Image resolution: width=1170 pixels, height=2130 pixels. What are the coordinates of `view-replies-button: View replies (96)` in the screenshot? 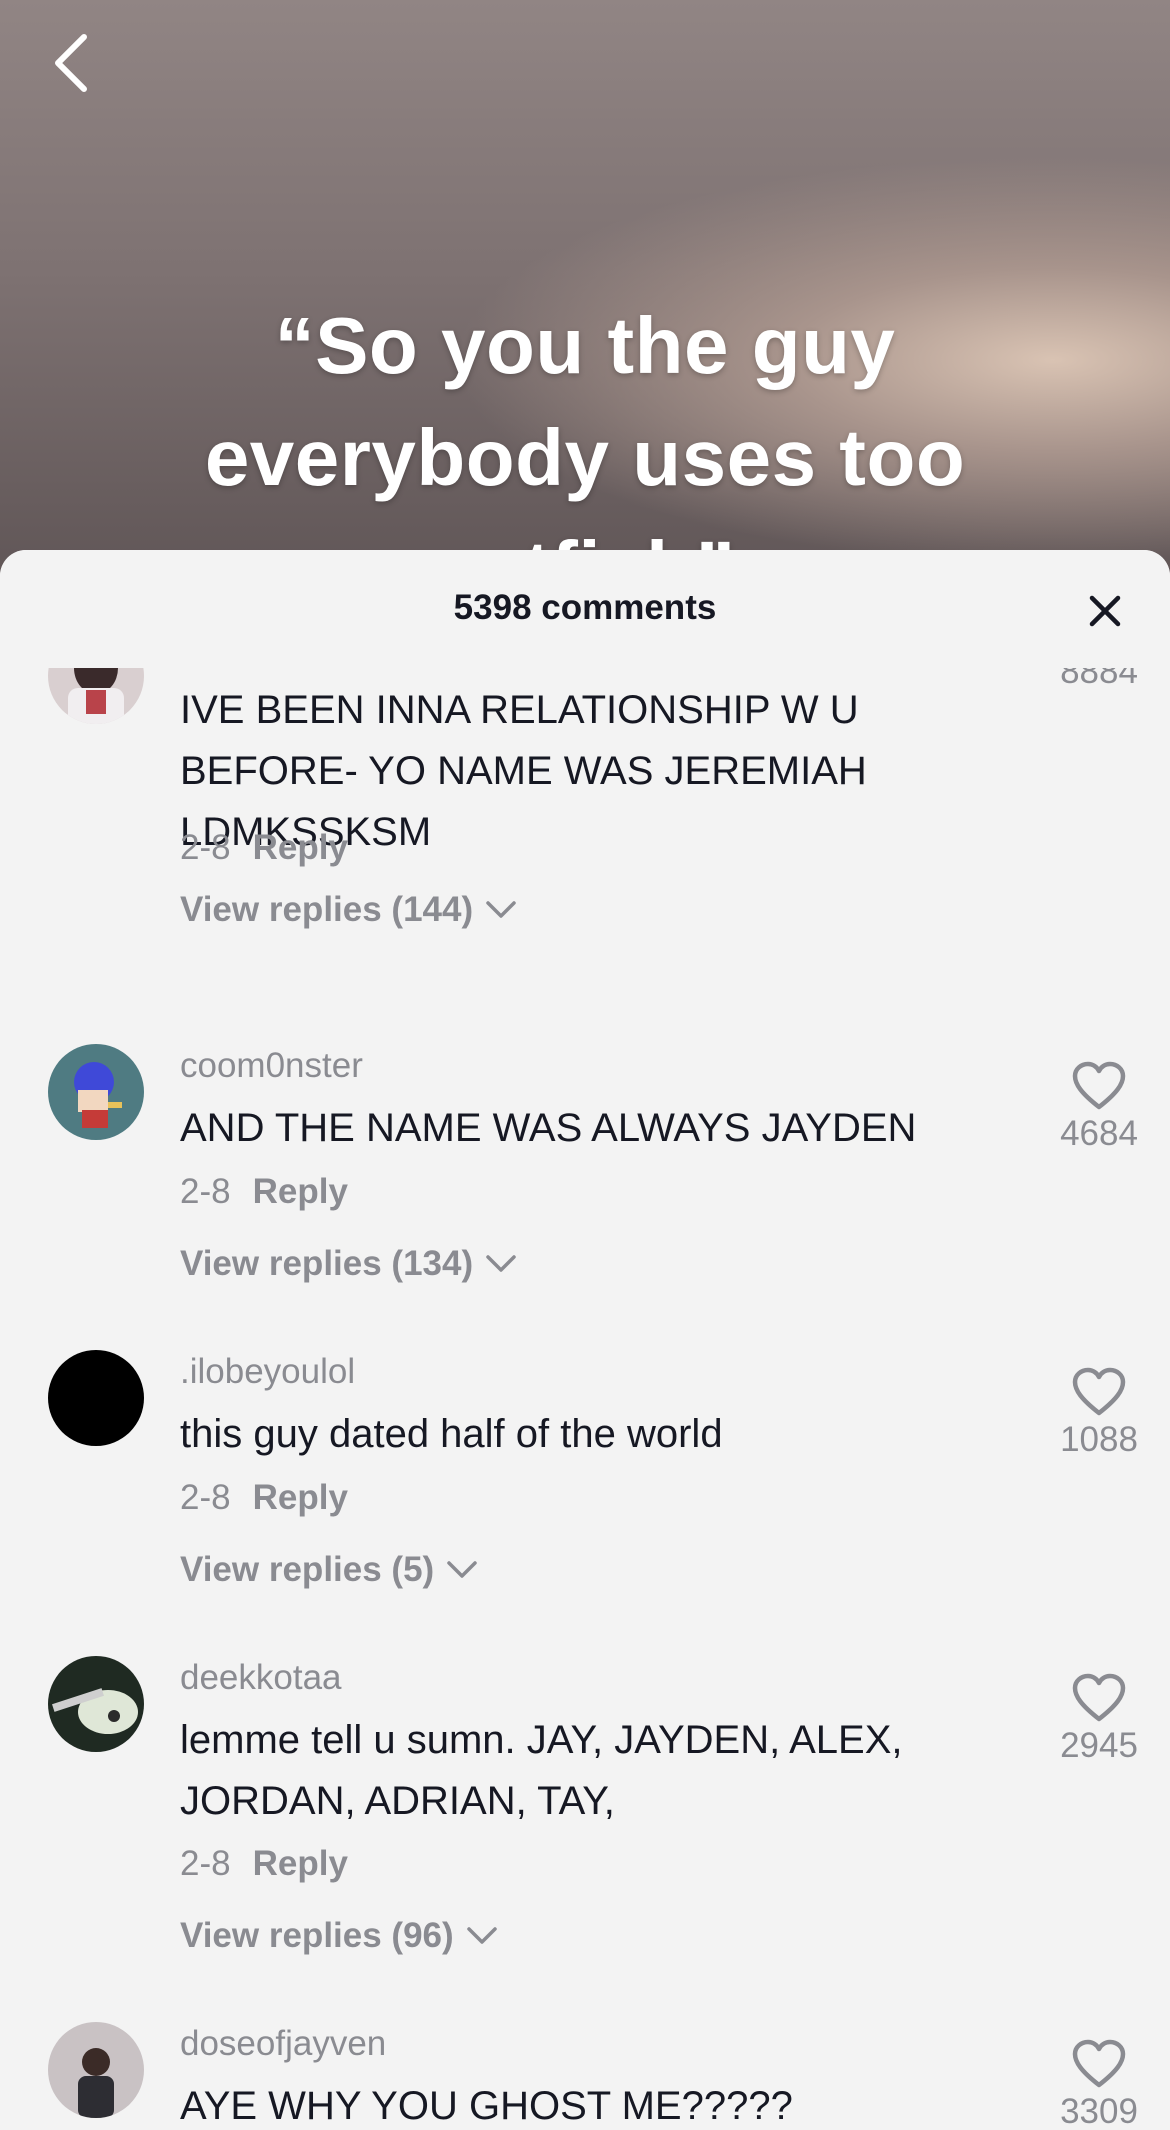 It's located at (339, 1936).